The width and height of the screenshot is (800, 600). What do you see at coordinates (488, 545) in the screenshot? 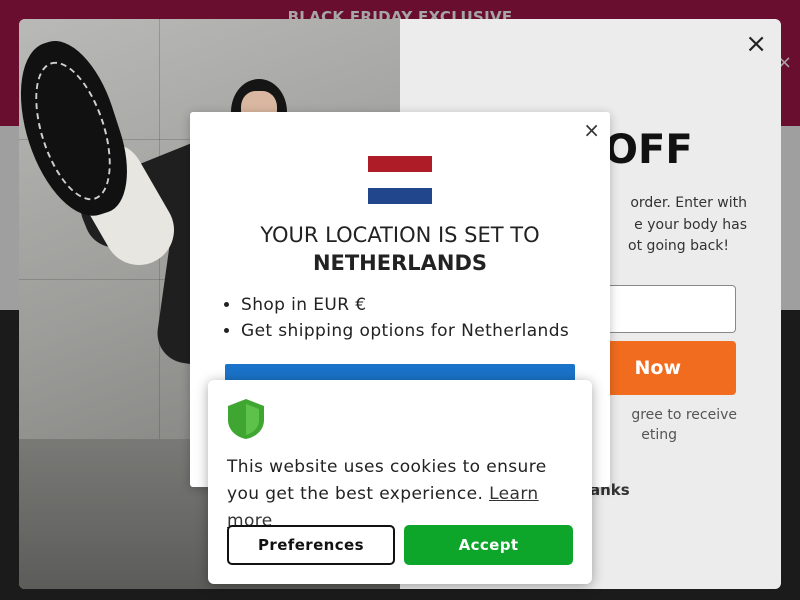
I see `accept-button: Accept` at bounding box center [488, 545].